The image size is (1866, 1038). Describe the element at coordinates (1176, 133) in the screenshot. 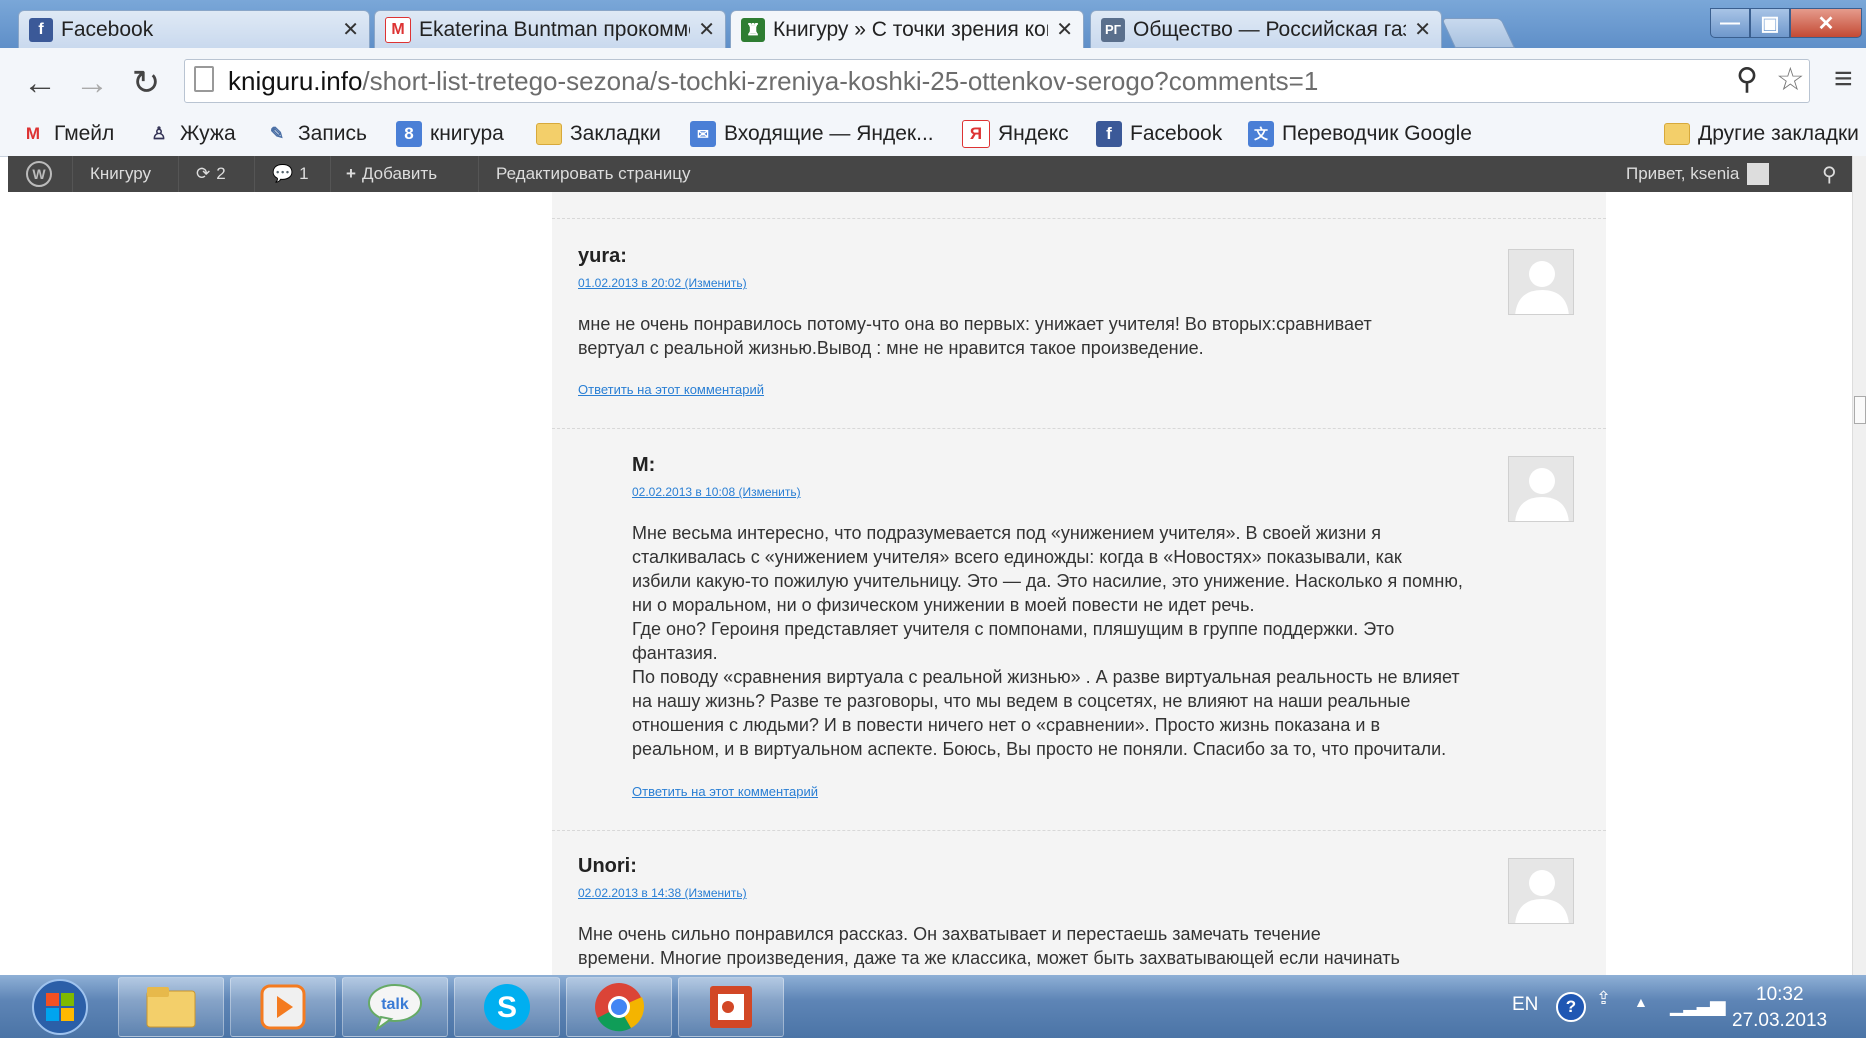

I see `bookmark-label: Facebook` at that location.